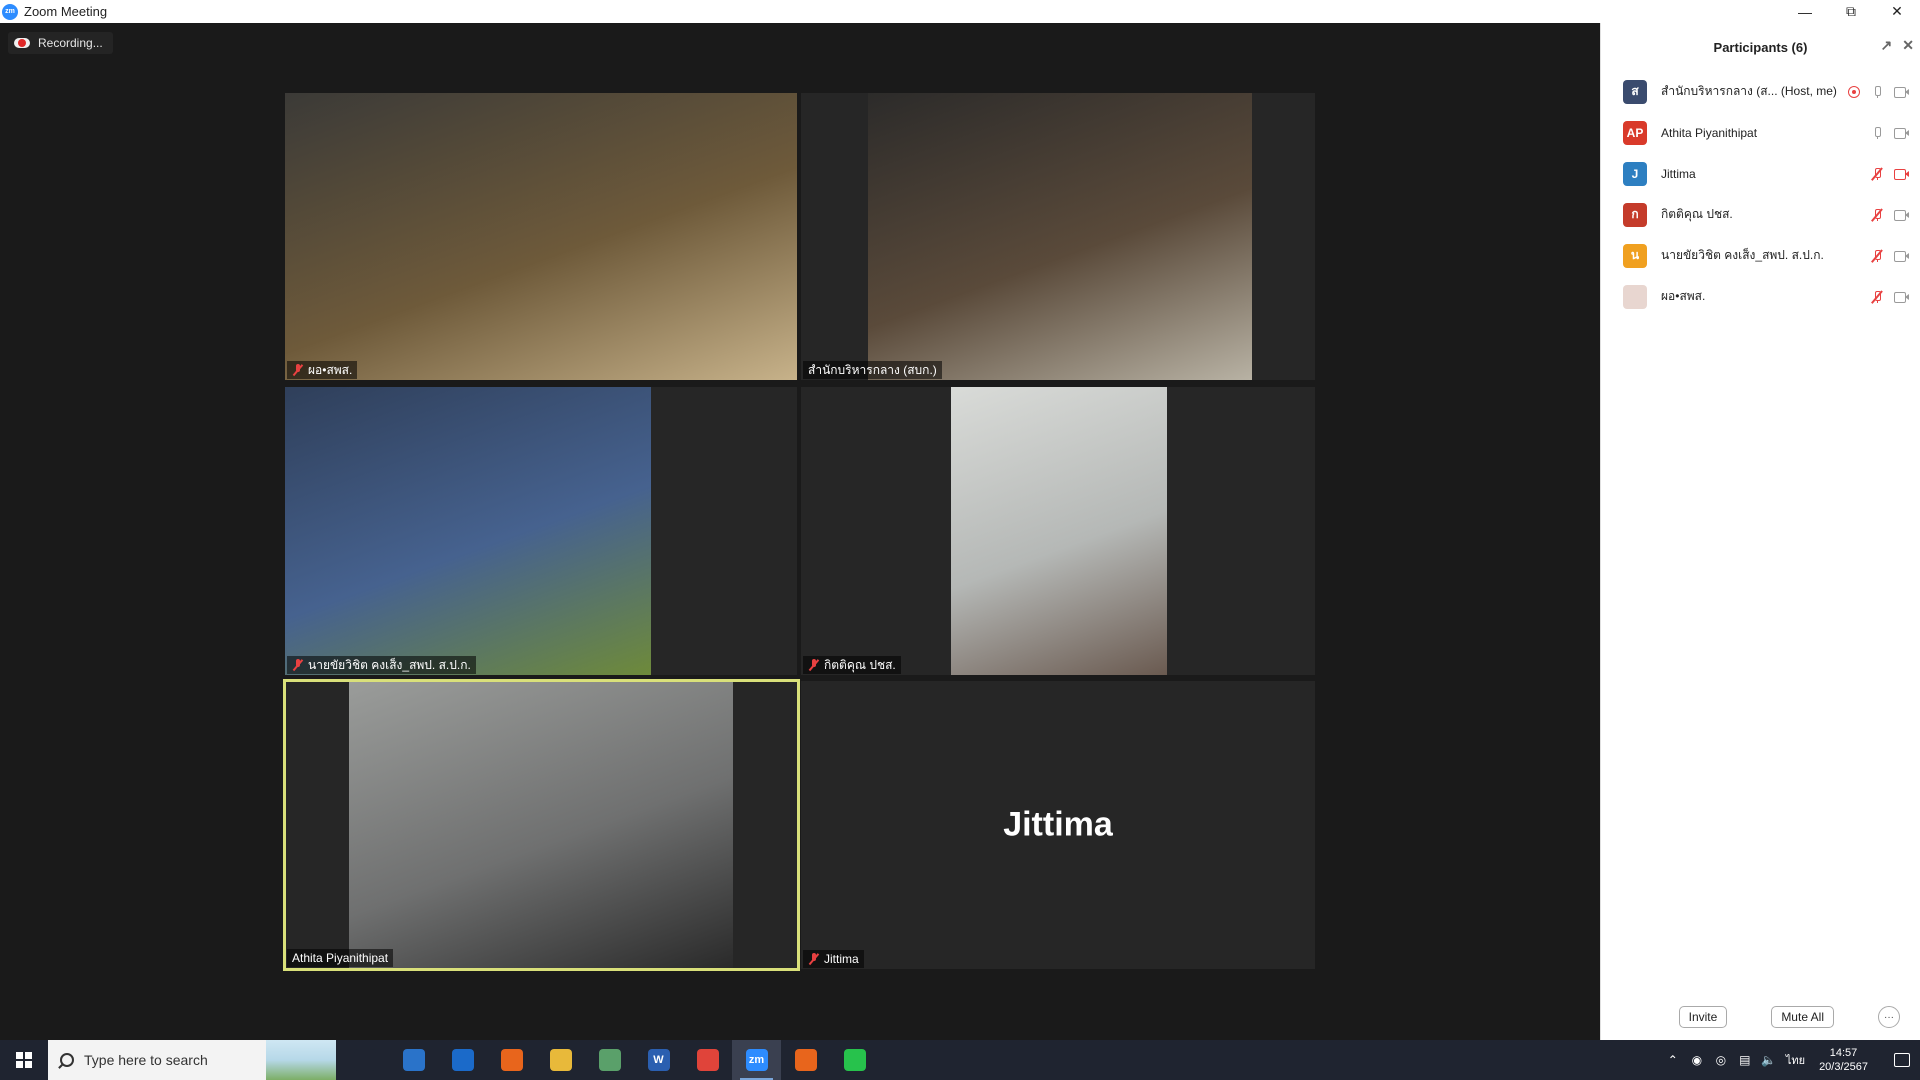 The height and width of the screenshot is (1080, 1920). I want to click on participants-title: Participants (6), so click(1760, 47).